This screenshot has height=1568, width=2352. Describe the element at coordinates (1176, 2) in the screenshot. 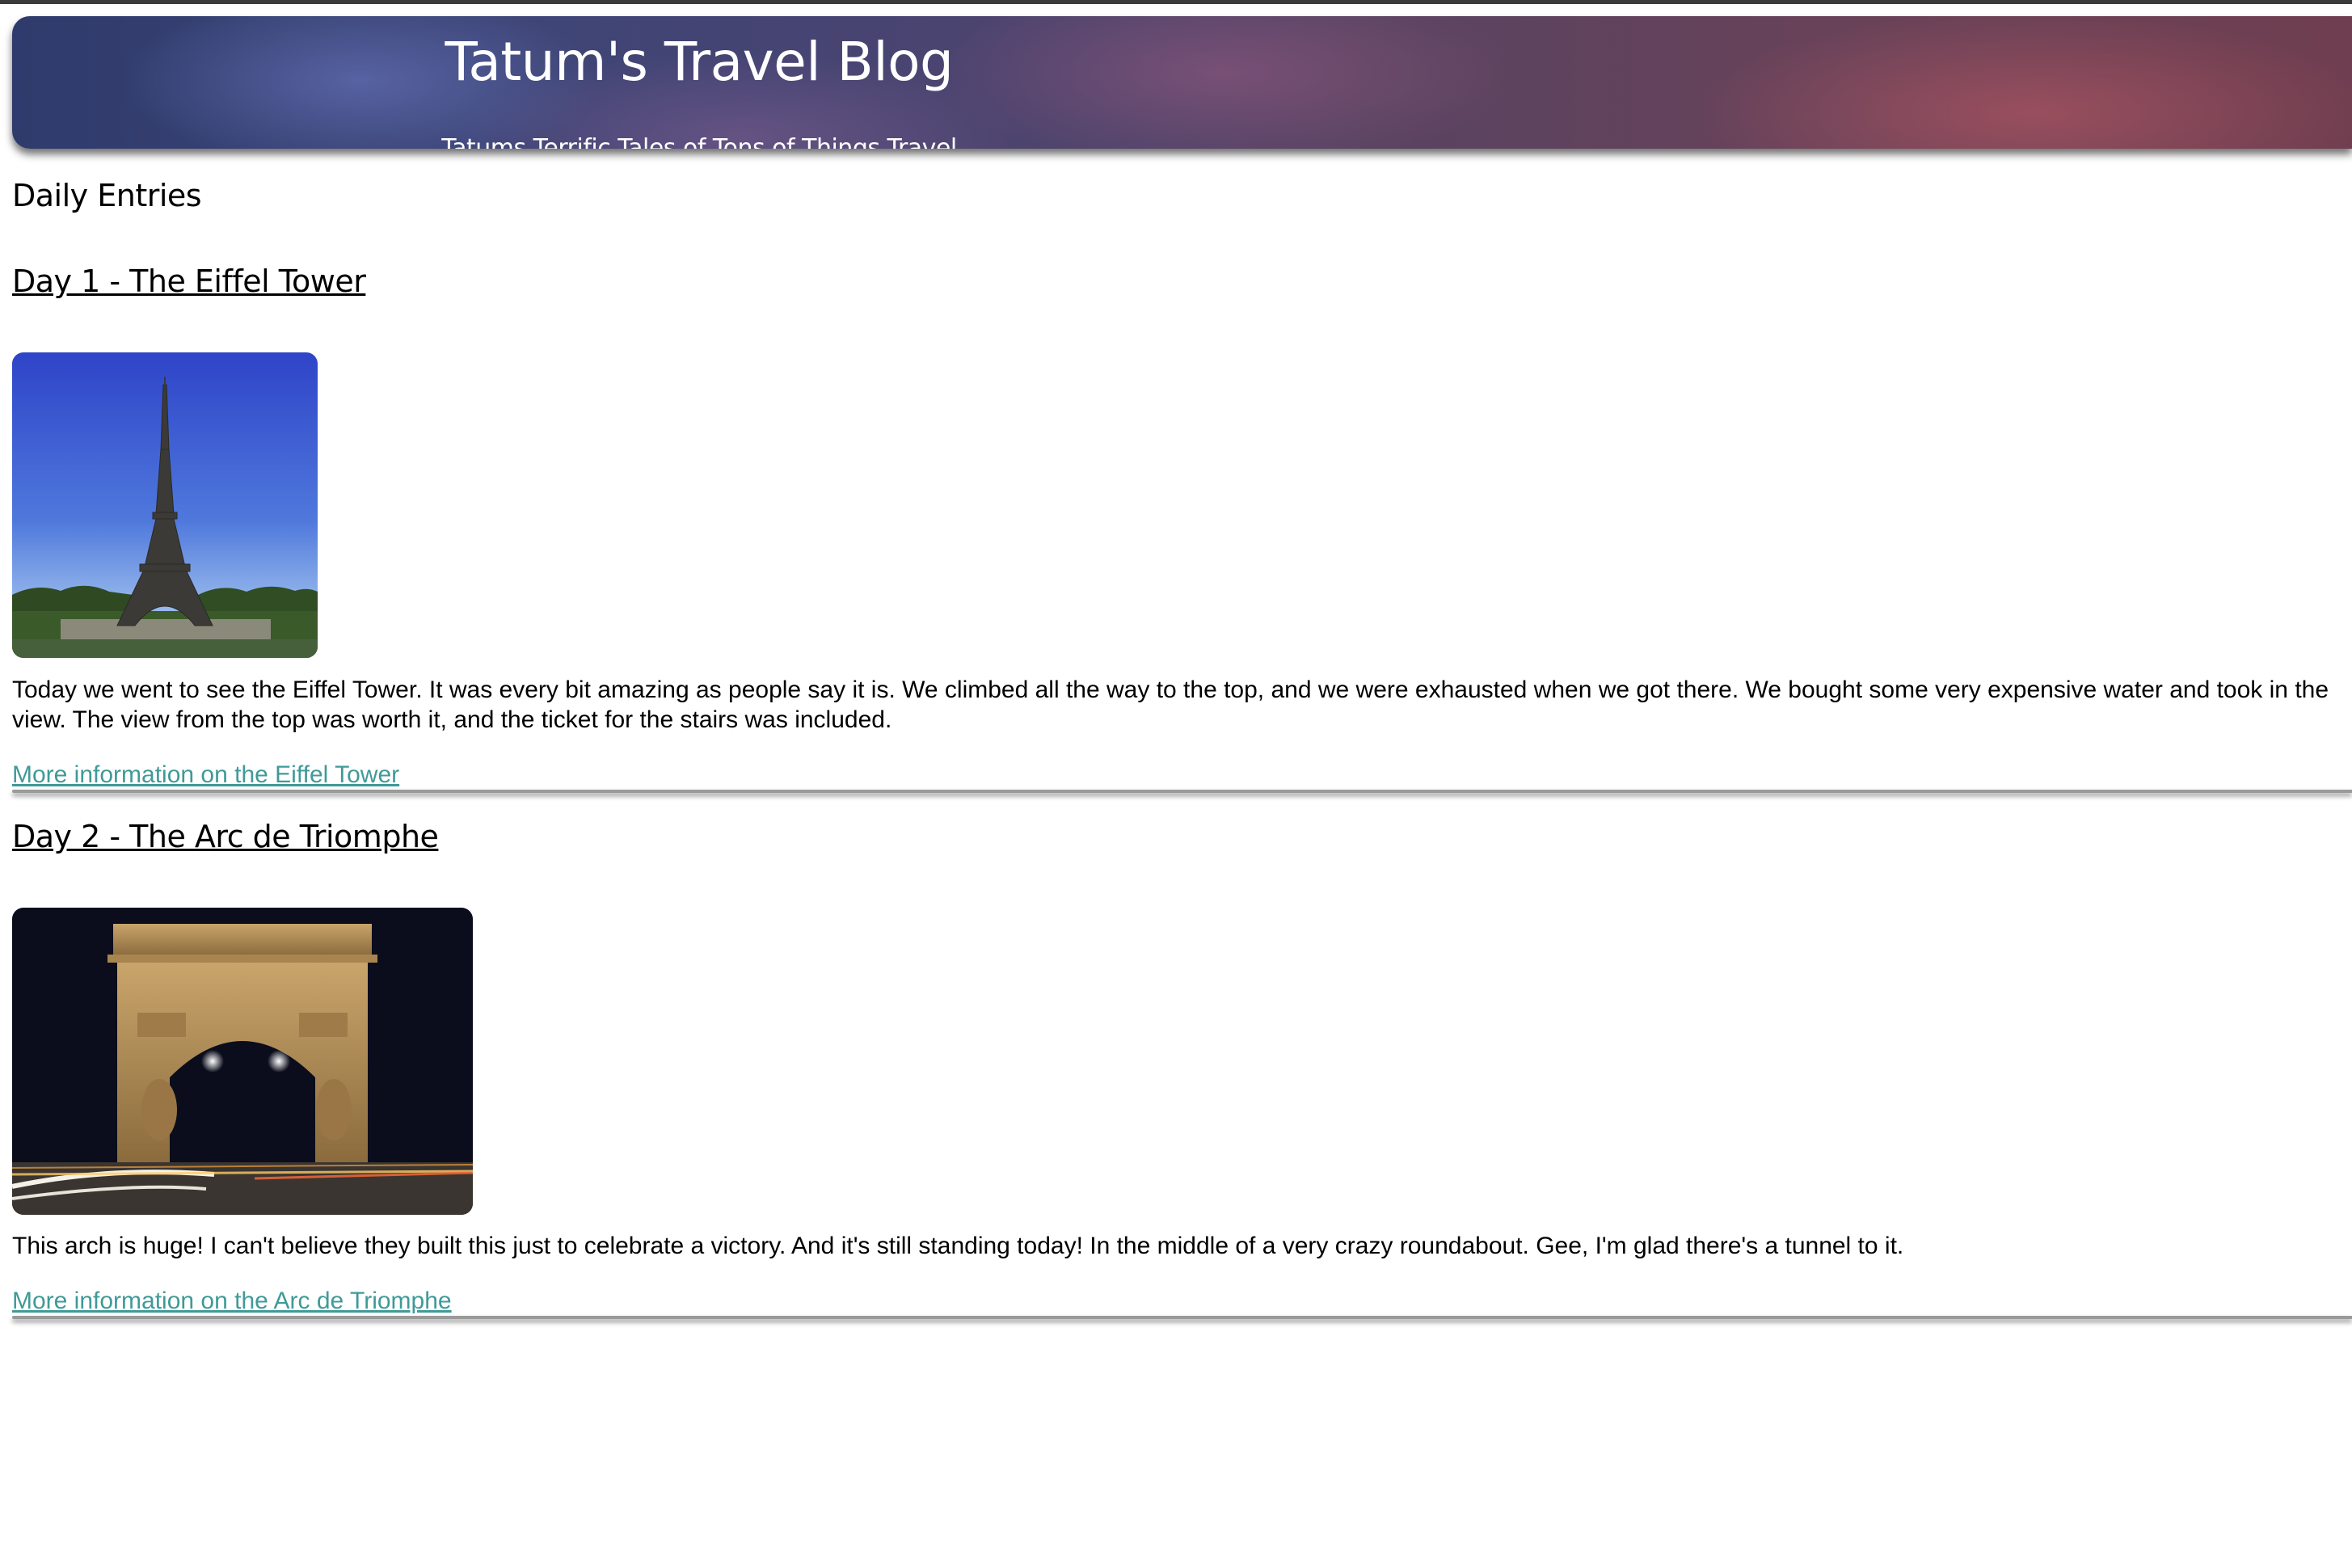

I see `top-border` at that location.